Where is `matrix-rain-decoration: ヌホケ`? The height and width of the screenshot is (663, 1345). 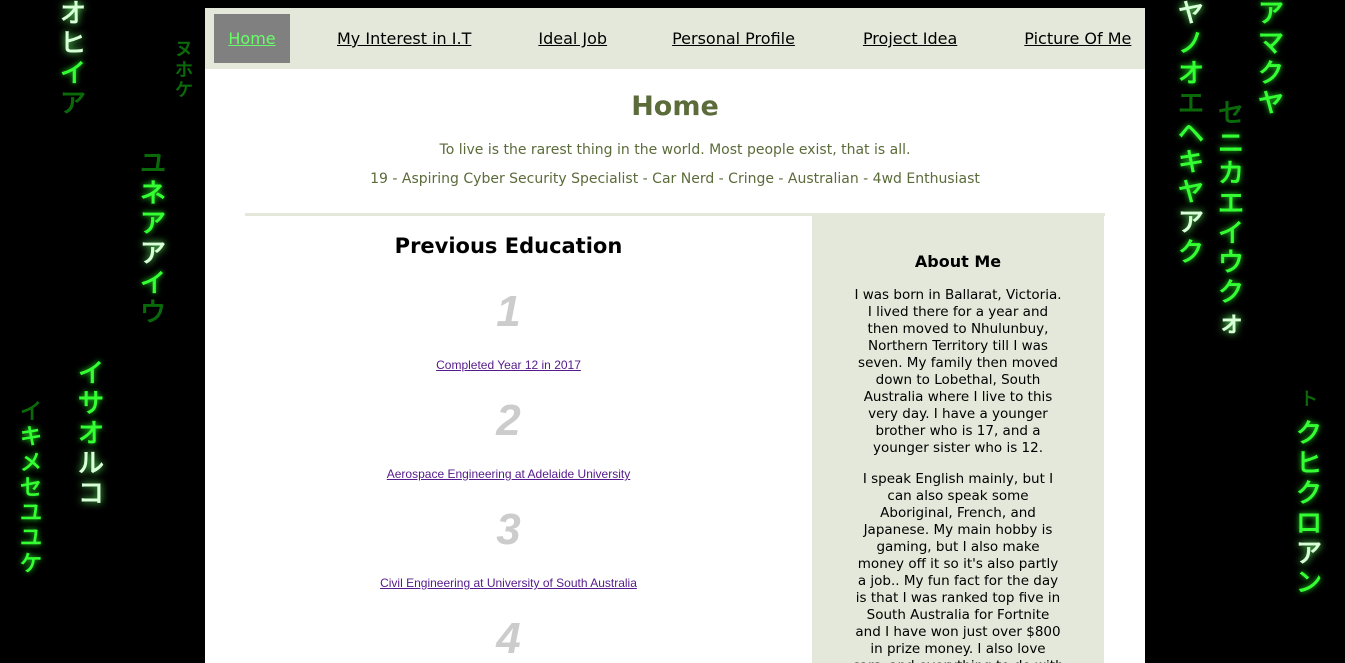 matrix-rain-decoration: ヌホケ is located at coordinates (184, 70).